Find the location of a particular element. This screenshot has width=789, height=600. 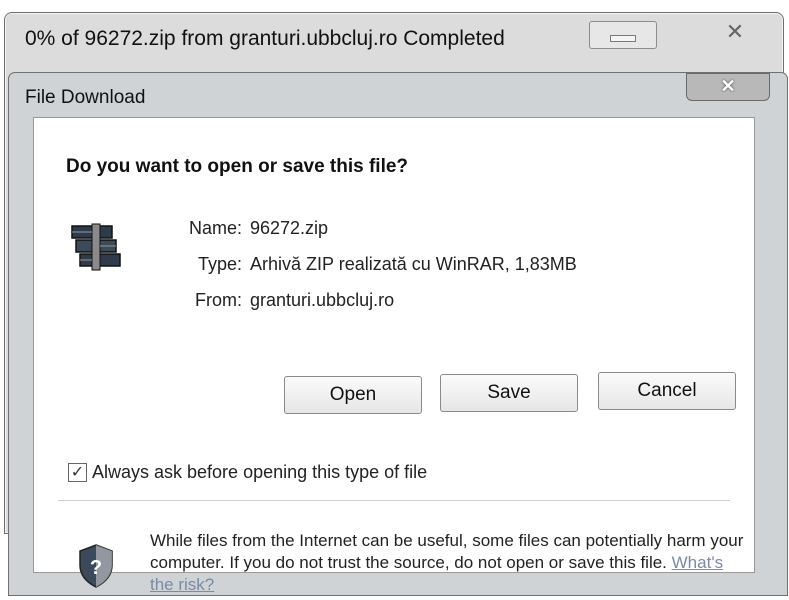

cancel-button: Cancel is located at coordinates (667, 391).